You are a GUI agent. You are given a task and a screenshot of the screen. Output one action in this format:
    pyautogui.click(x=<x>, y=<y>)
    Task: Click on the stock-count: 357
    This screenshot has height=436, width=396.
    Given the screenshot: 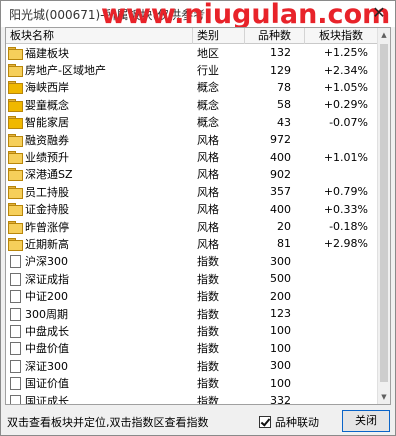 What is the action you would take?
    pyautogui.click(x=280, y=192)
    